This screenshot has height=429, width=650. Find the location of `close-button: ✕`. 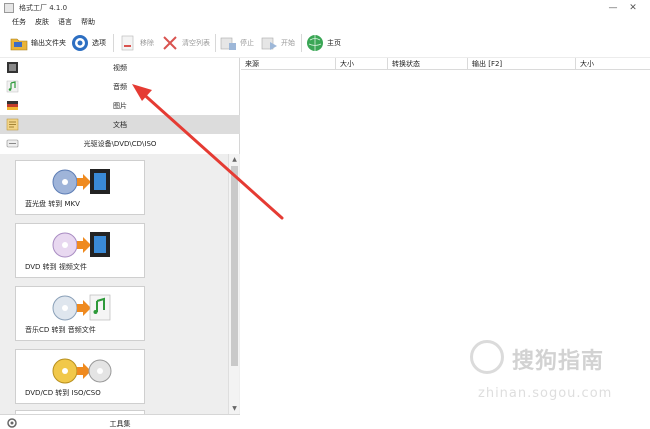

close-button: ✕ is located at coordinates (633, 8).